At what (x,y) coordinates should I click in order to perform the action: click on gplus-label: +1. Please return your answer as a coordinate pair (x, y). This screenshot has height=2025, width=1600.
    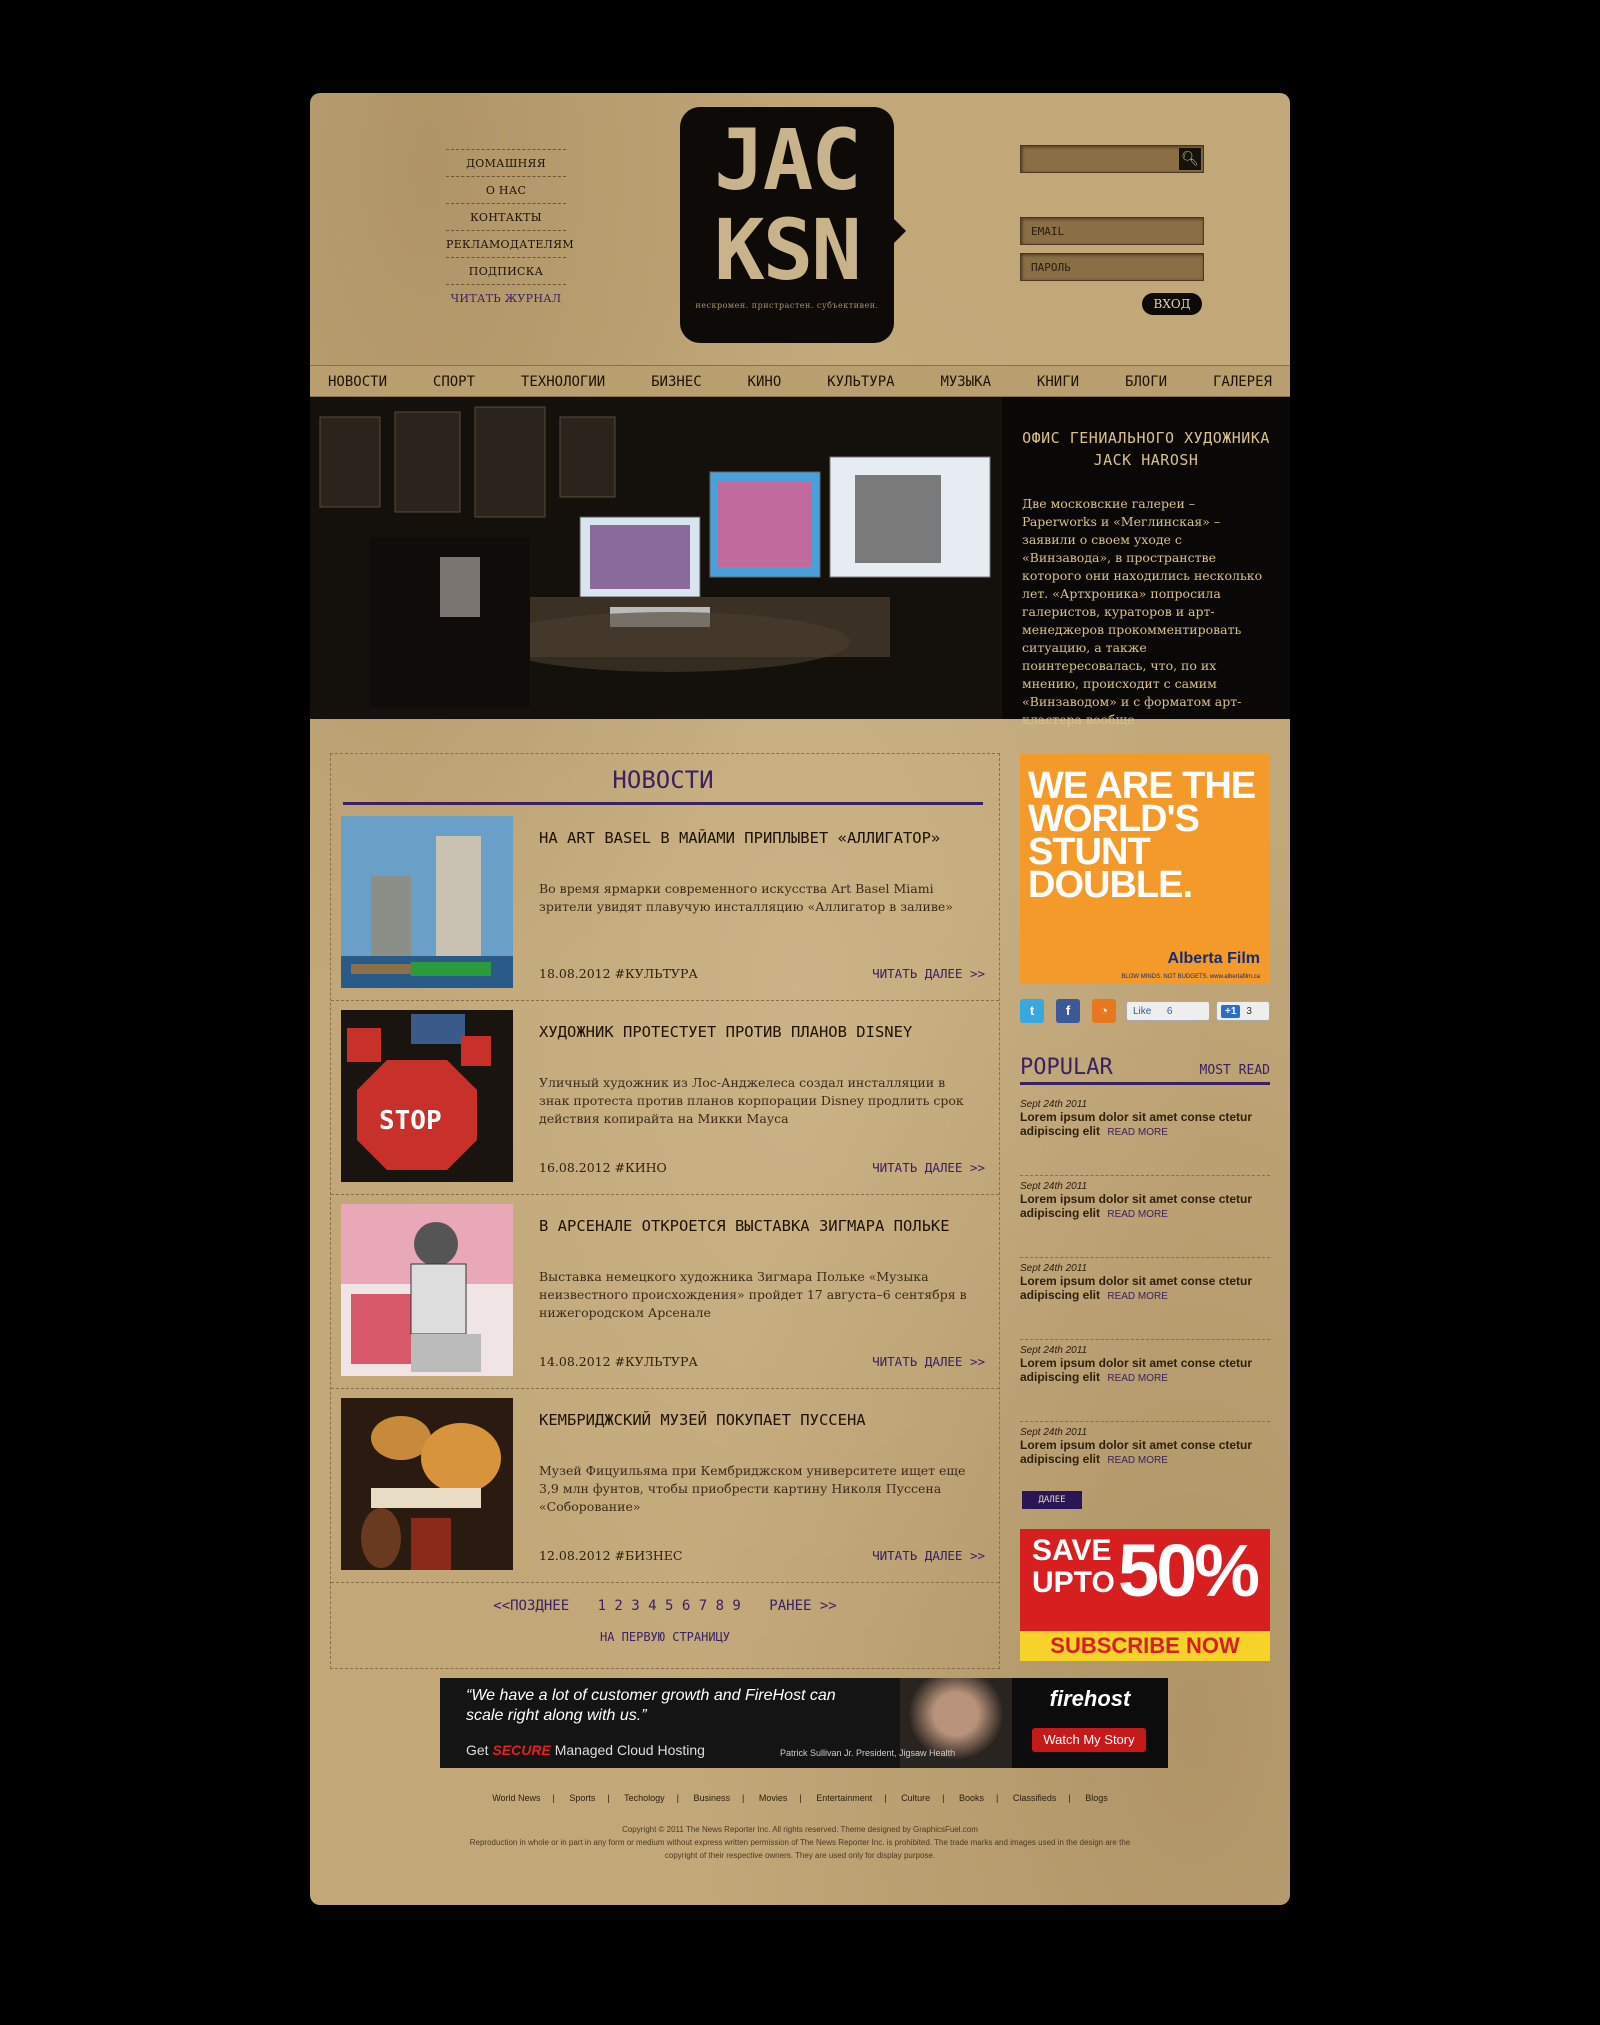
    Looking at the image, I should click on (1231, 1011).